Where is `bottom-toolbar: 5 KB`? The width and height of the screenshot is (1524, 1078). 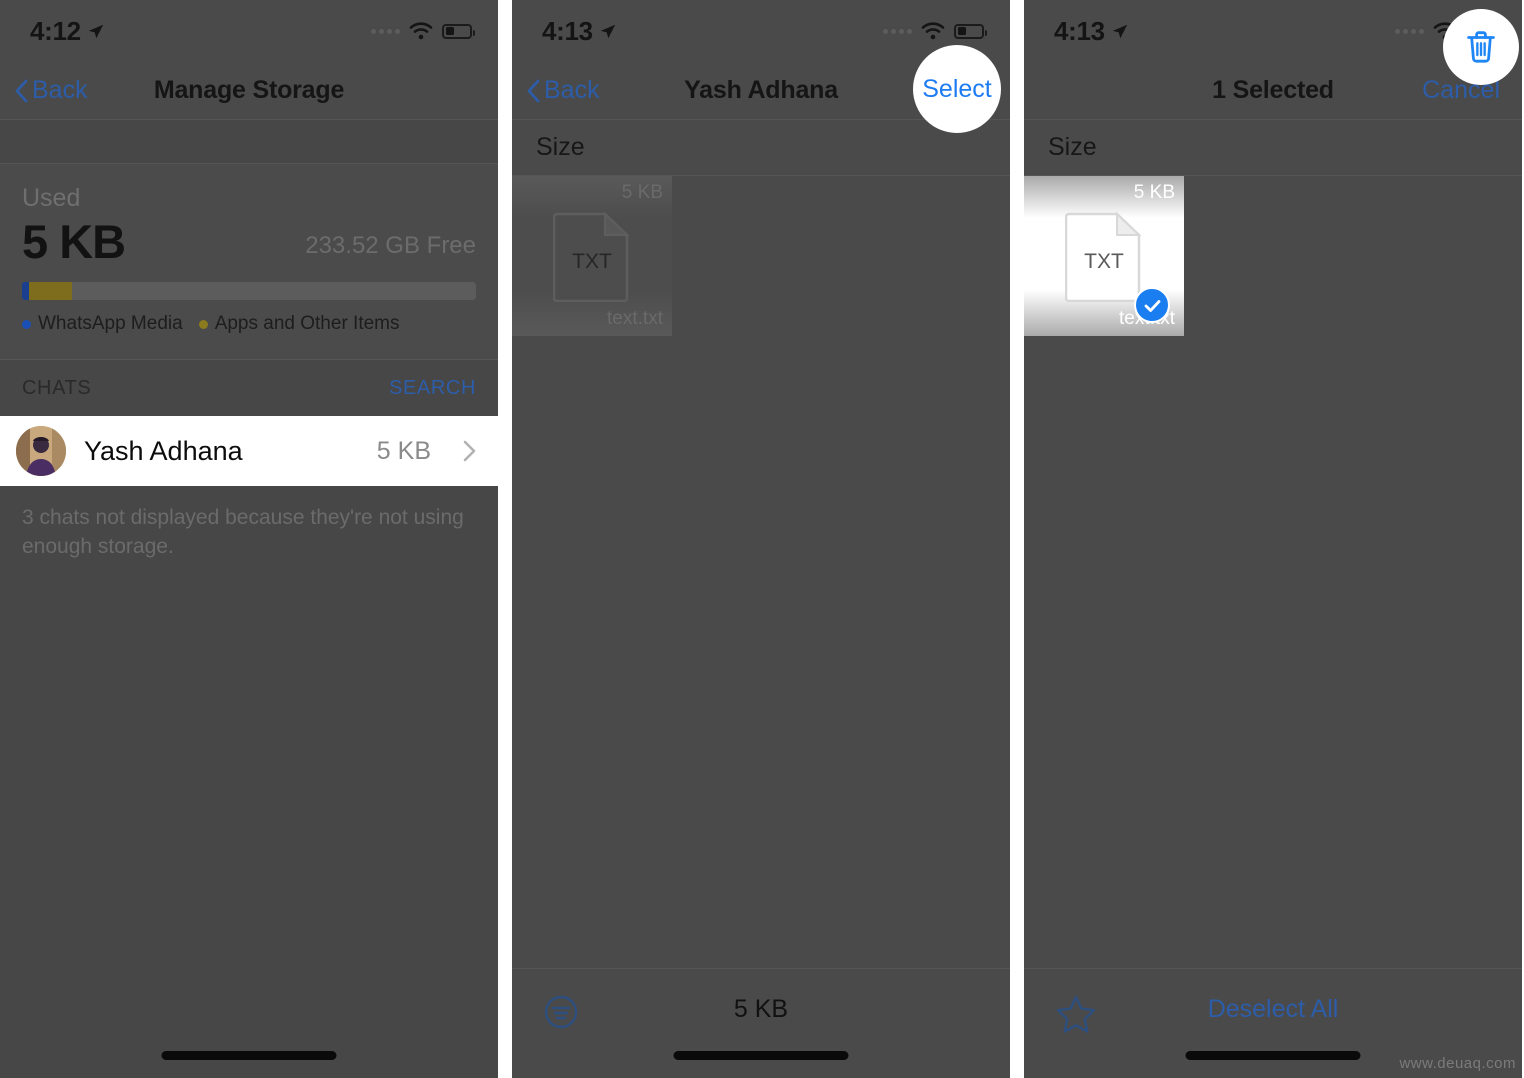 bottom-toolbar: 5 KB is located at coordinates (761, 1023).